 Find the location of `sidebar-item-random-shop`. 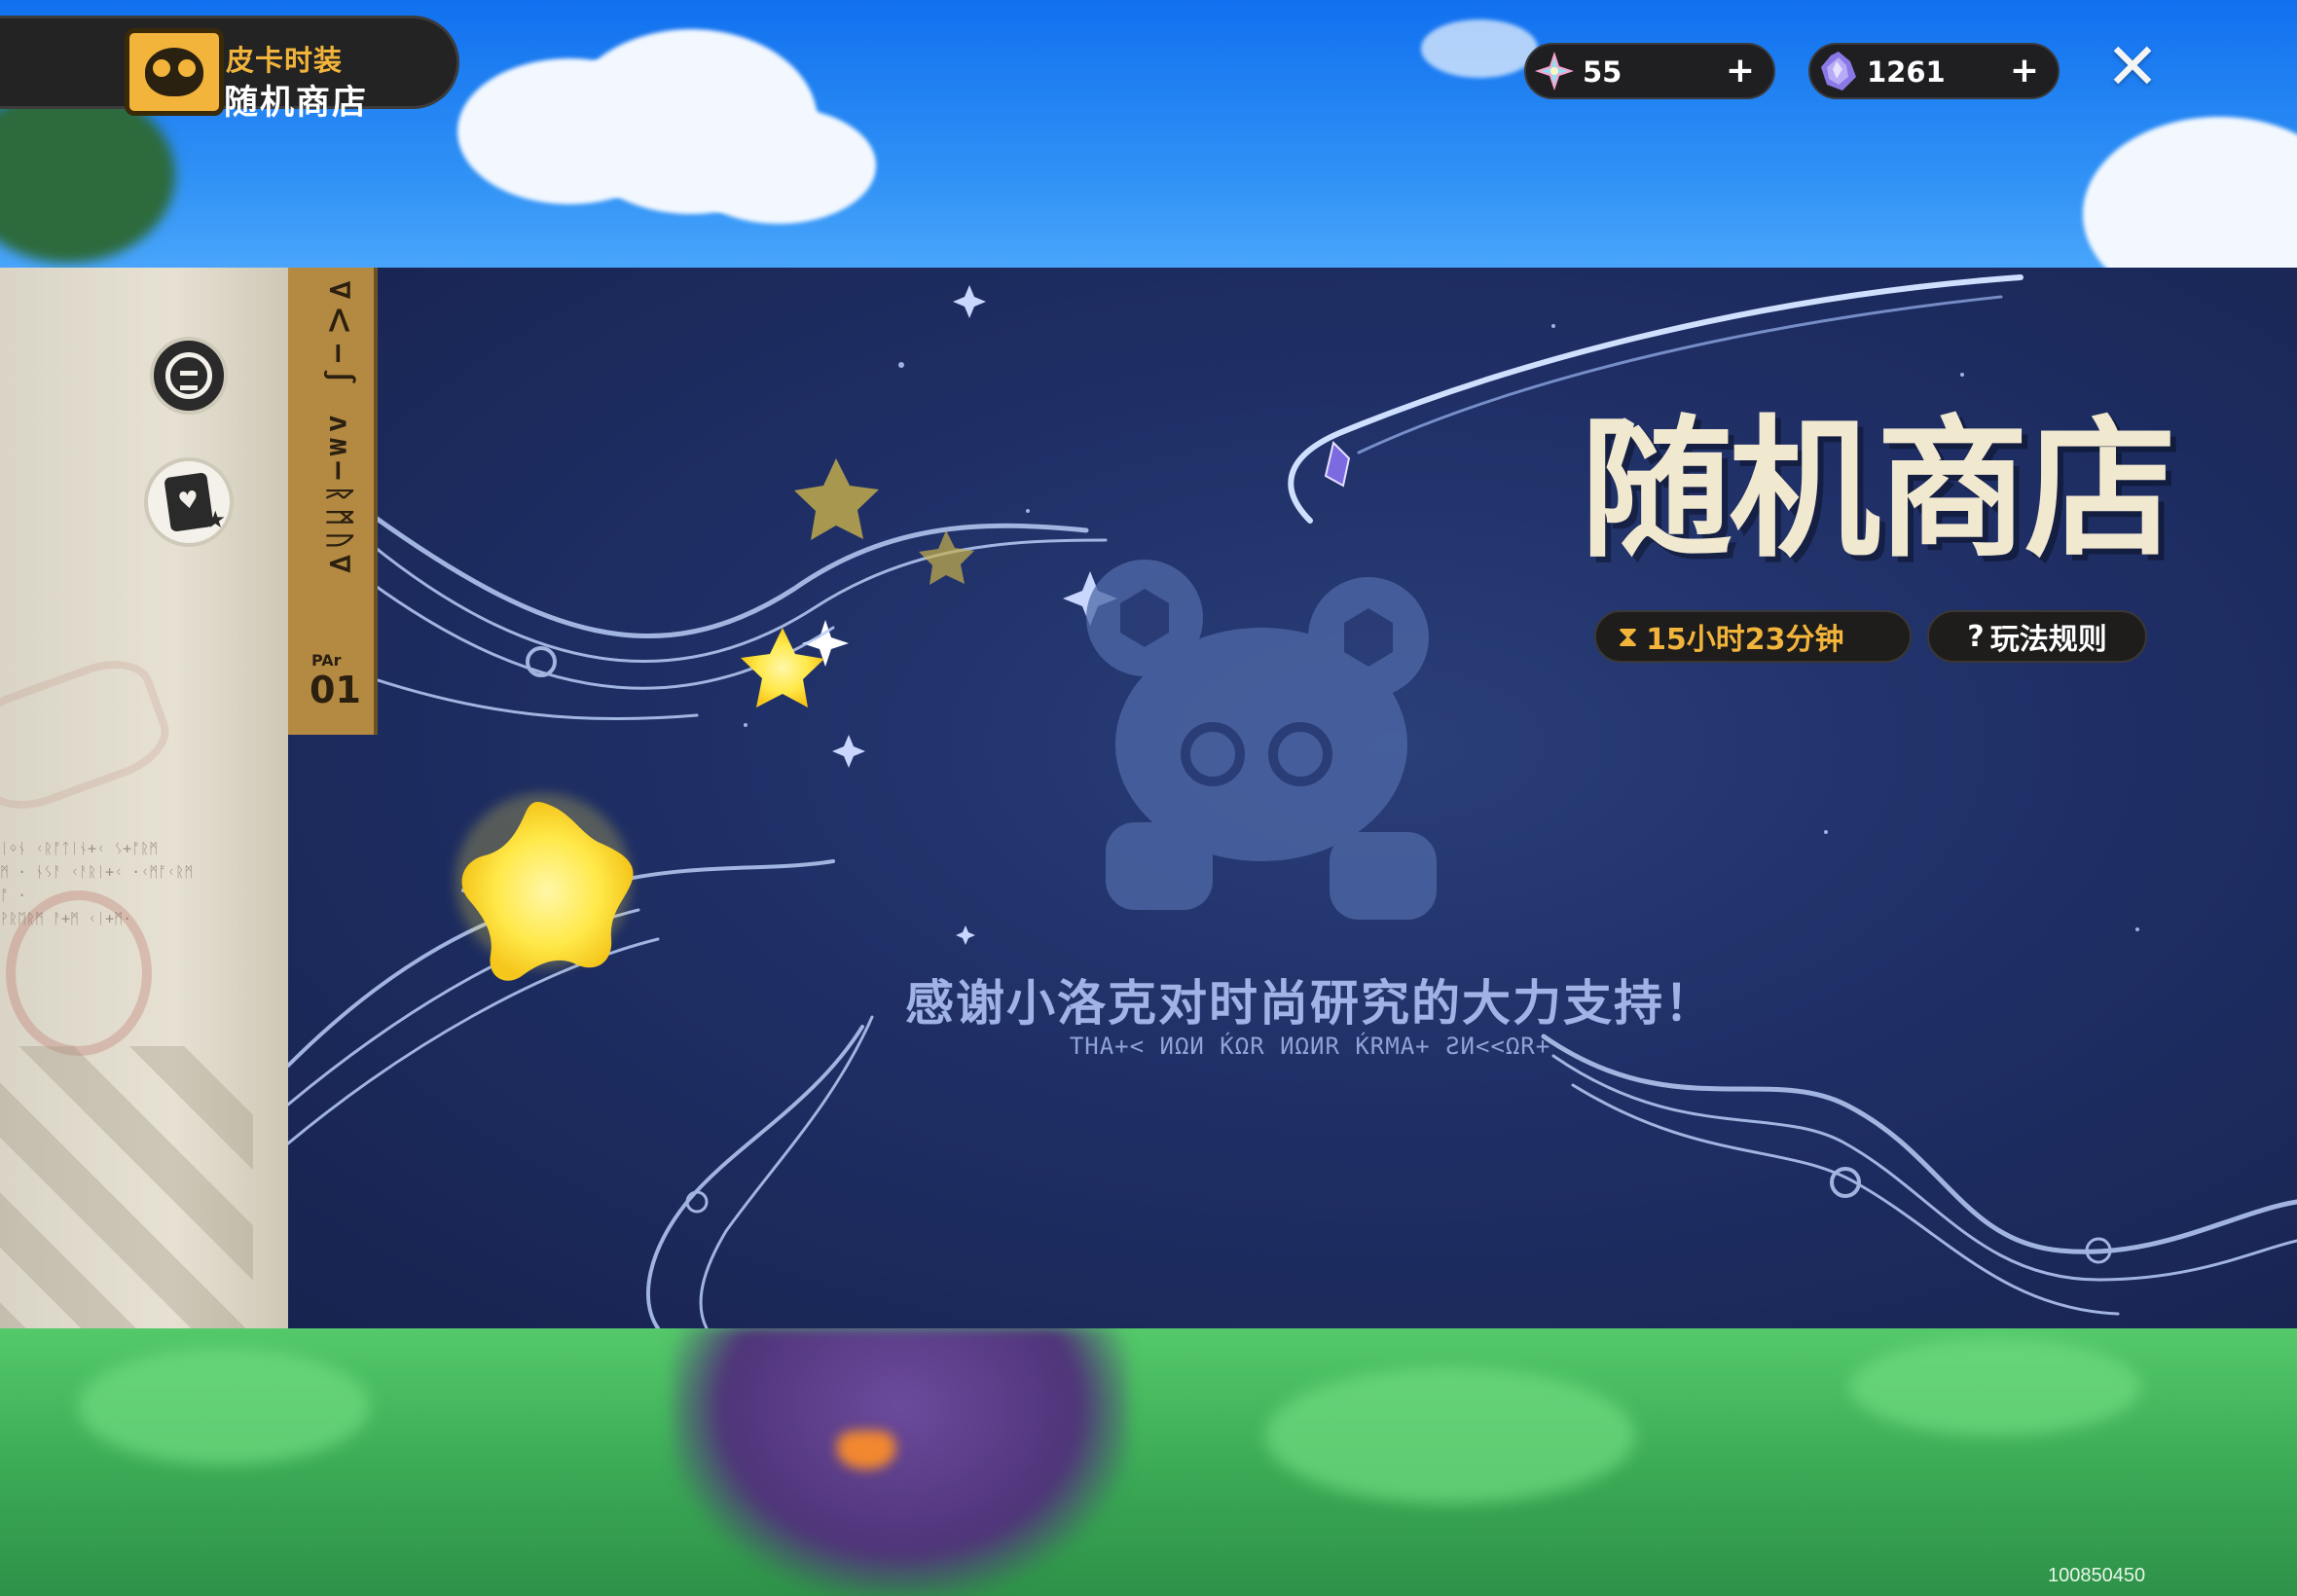

sidebar-item-random-shop is located at coordinates (189, 376).